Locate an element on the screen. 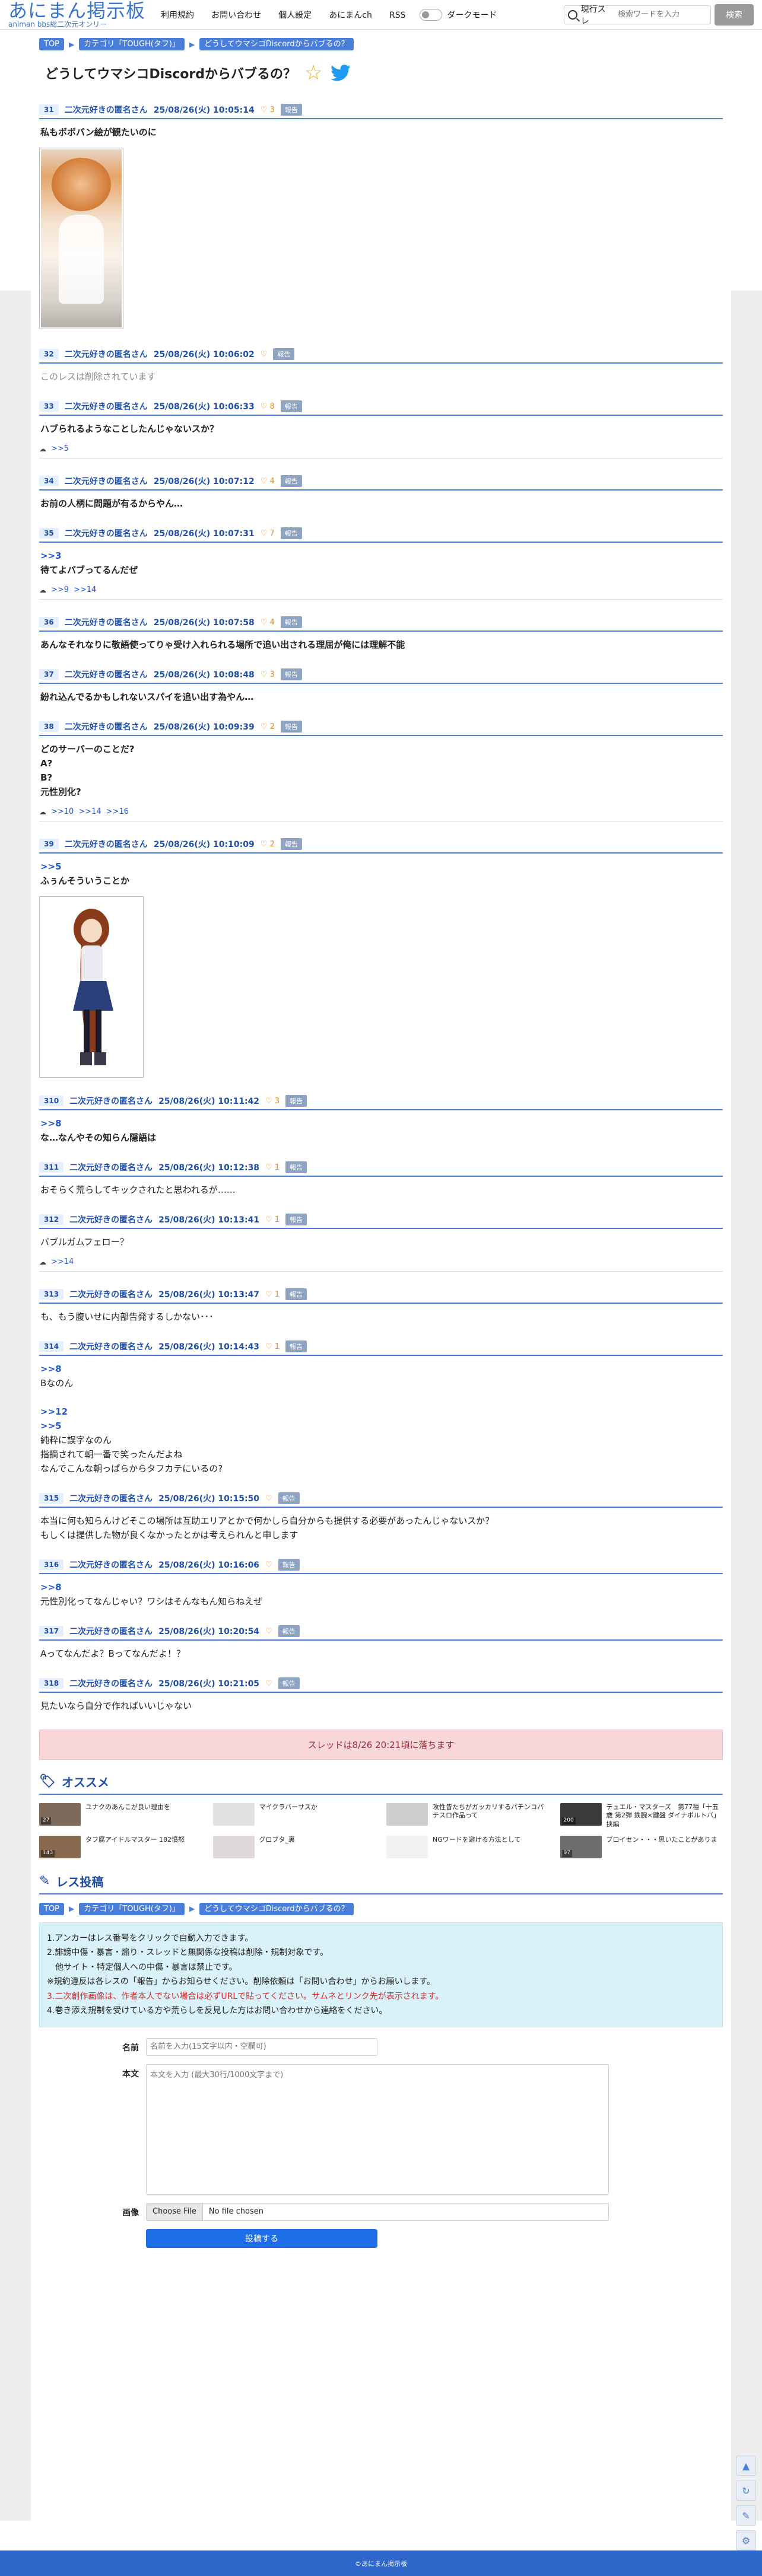 This screenshot has height=2576, width=762. nav-contact: お問い合わせ is located at coordinates (236, 15).